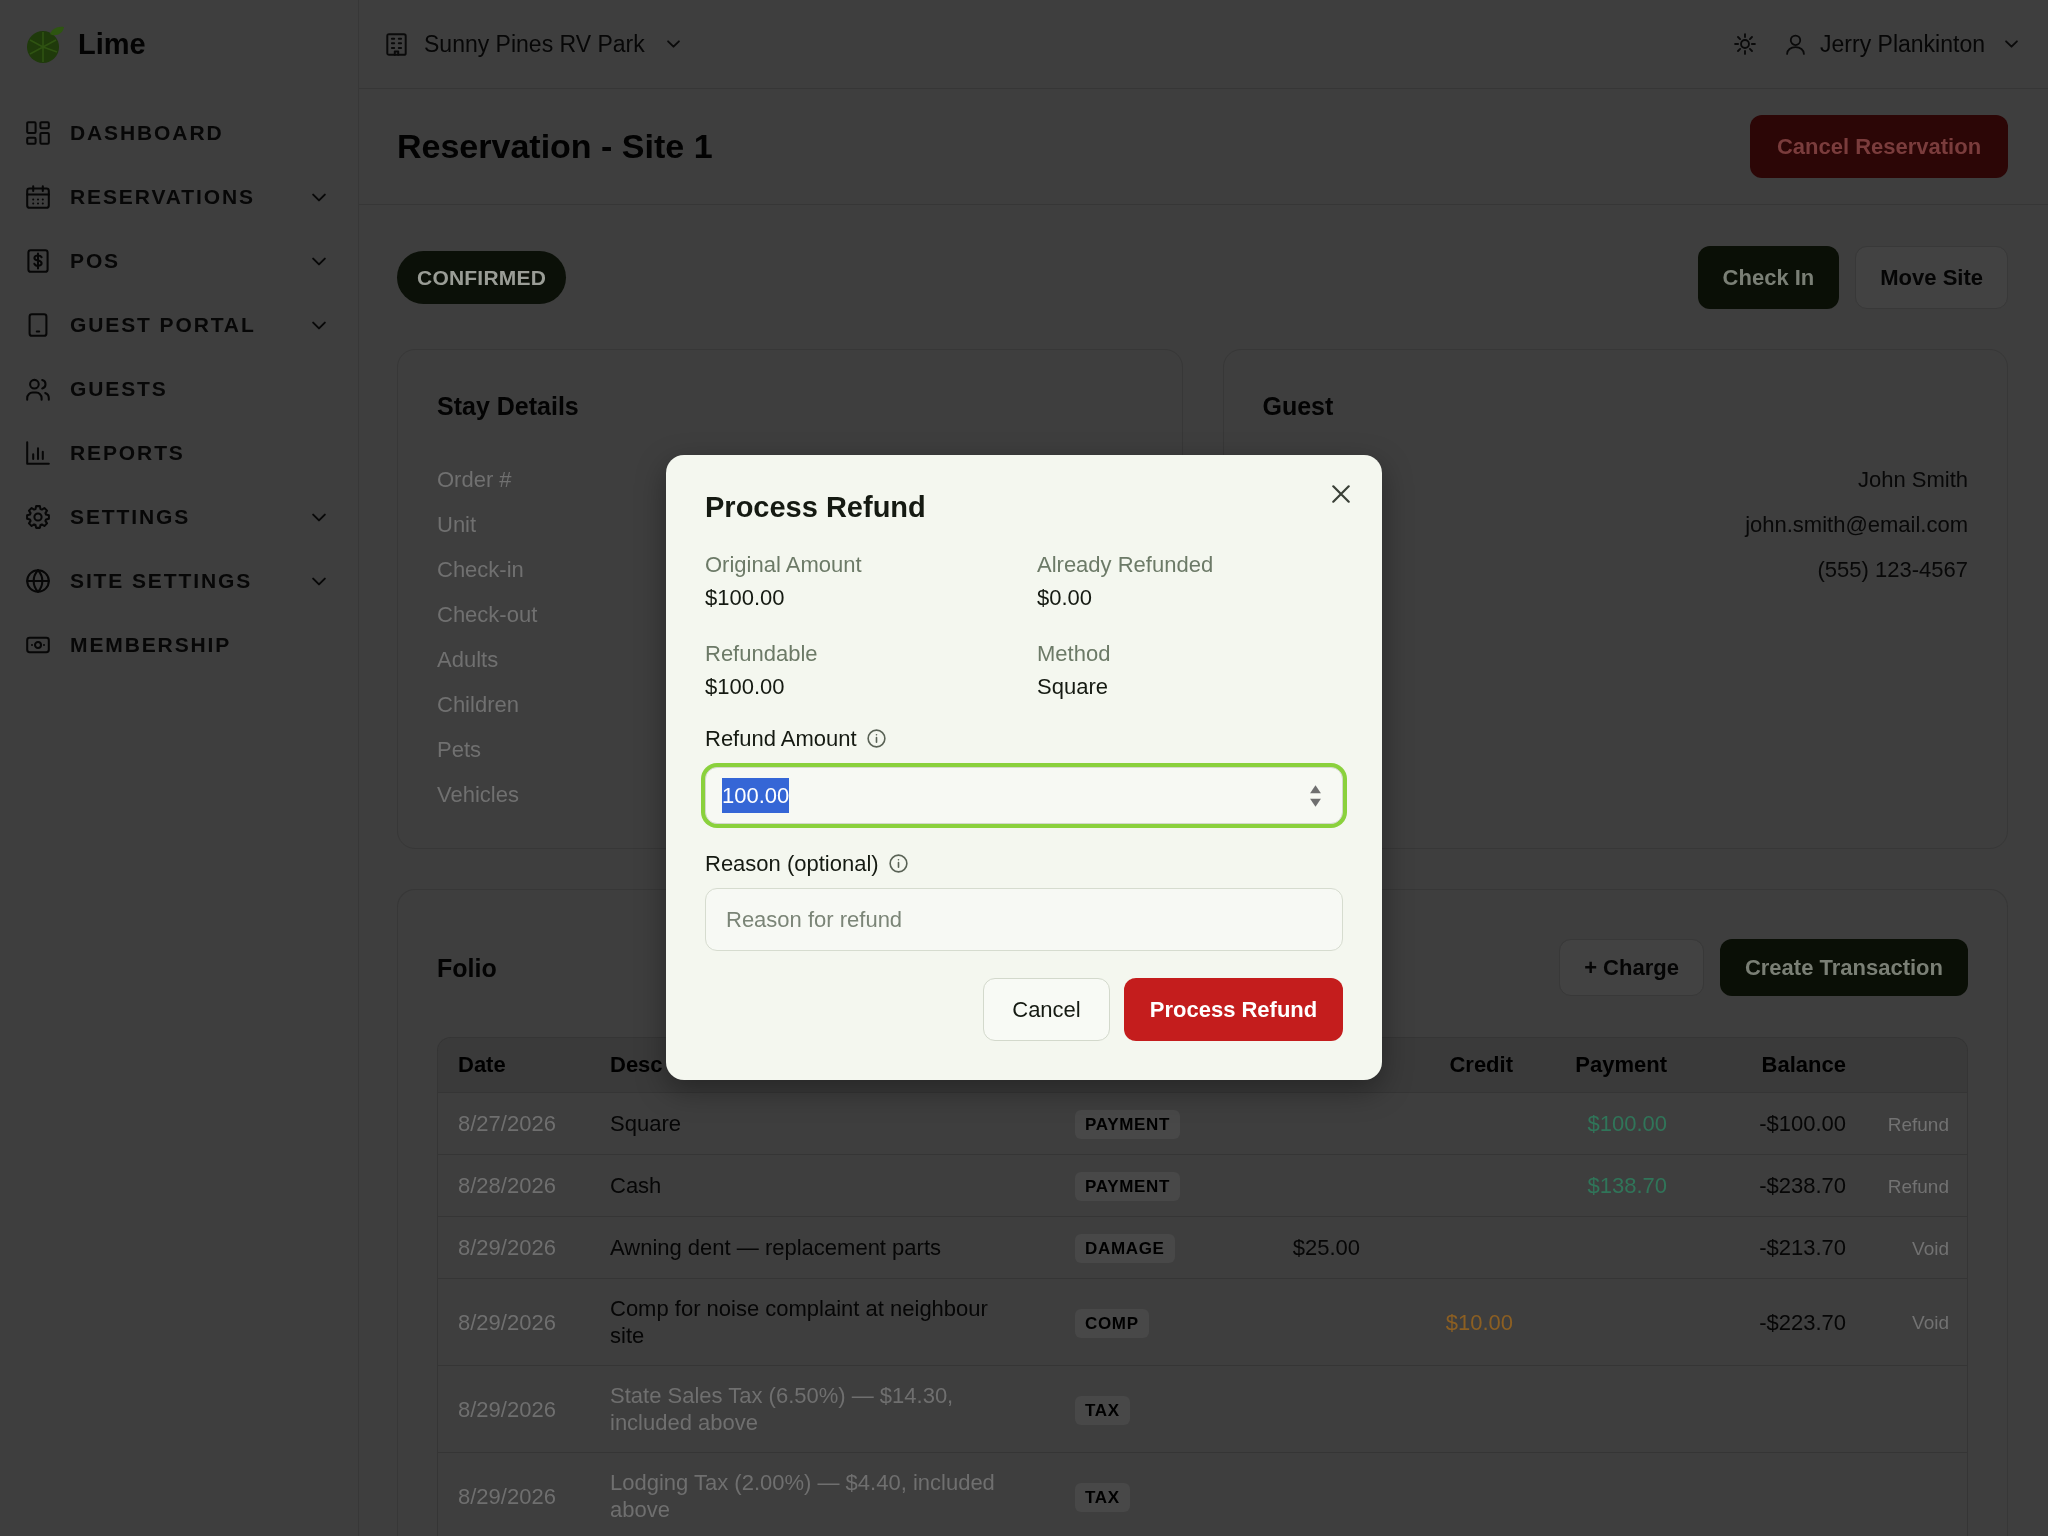  Describe the element at coordinates (1843, 967) in the screenshot. I see `create-transaction-button: Create Transaction` at that location.